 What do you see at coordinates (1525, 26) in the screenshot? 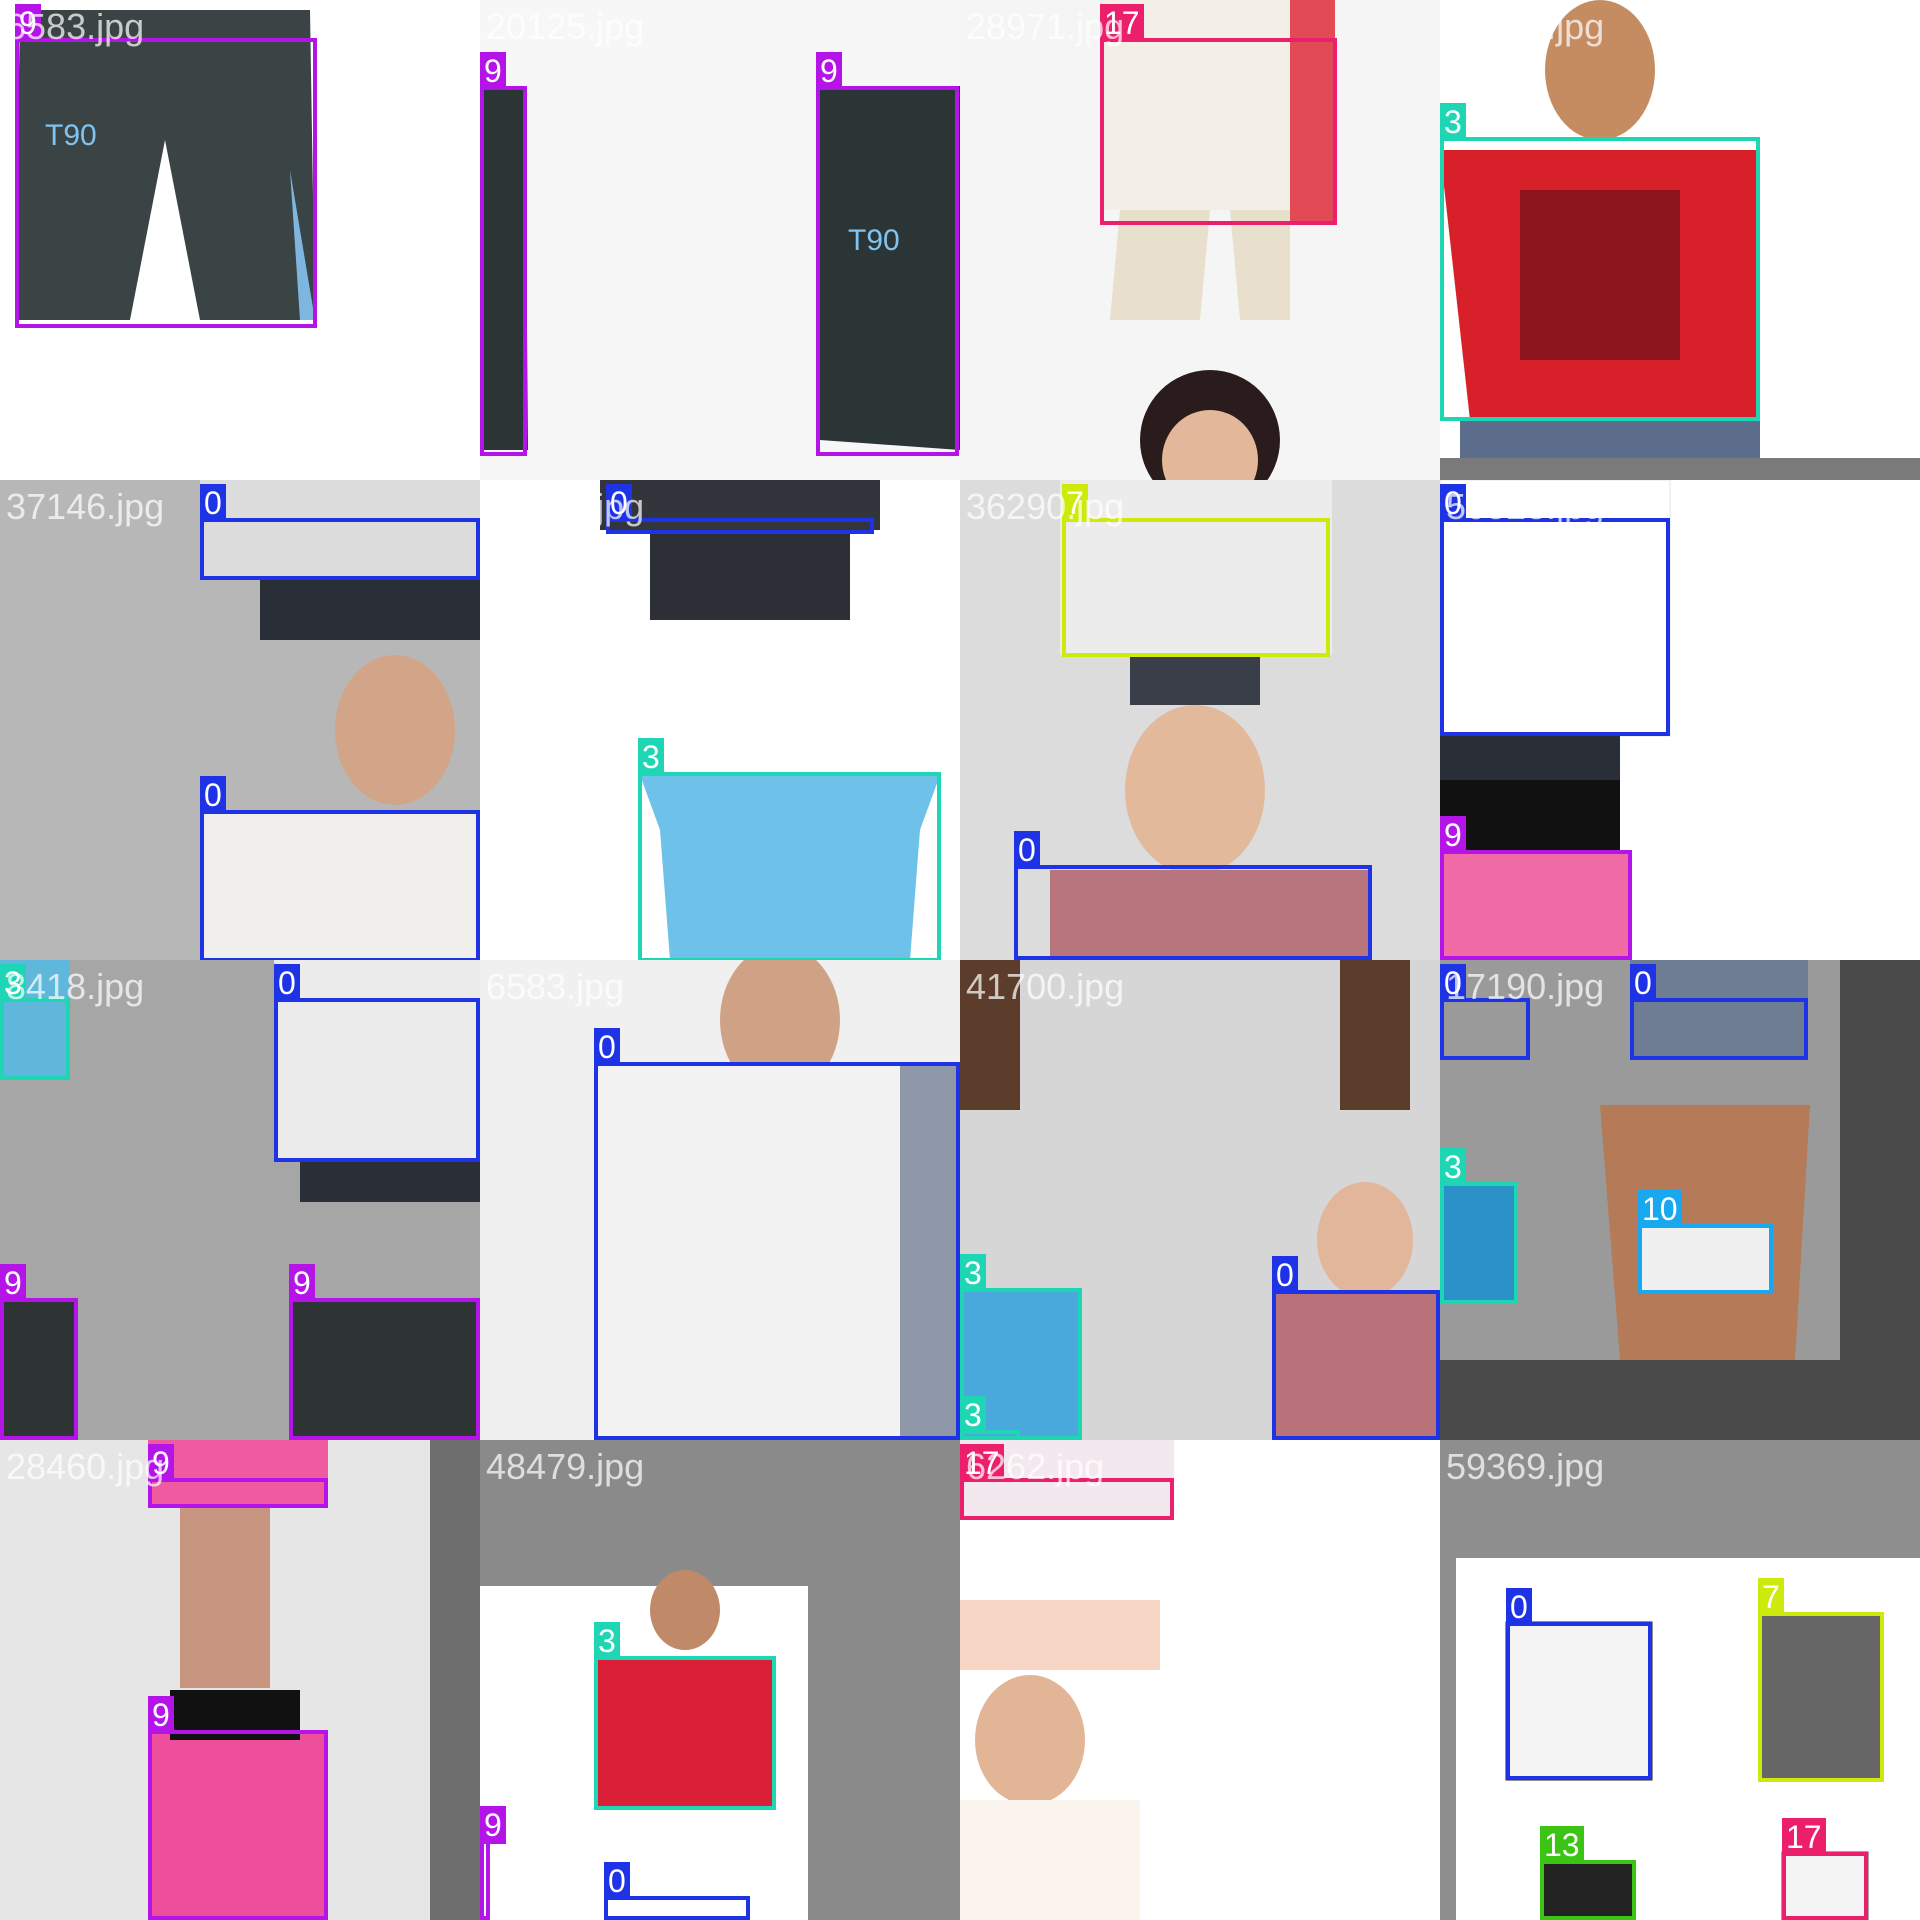
I see `tile-filename: 27501.jpg` at bounding box center [1525, 26].